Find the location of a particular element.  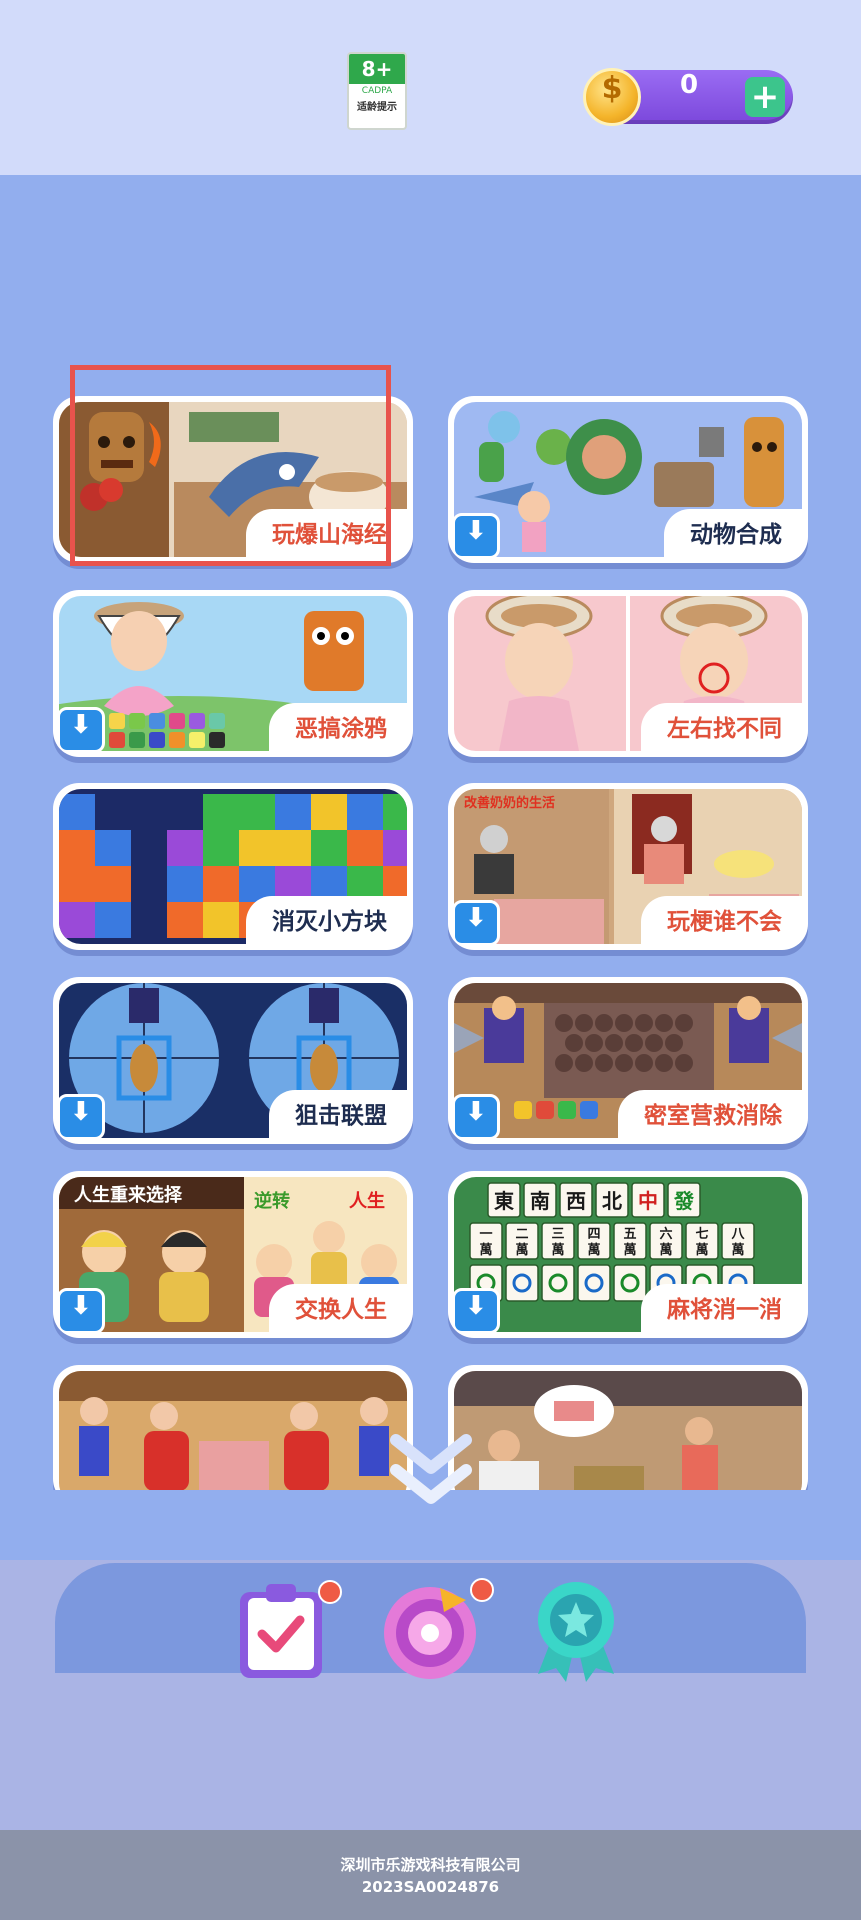

award-ribbon-icon is located at coordinates (576, 1632).